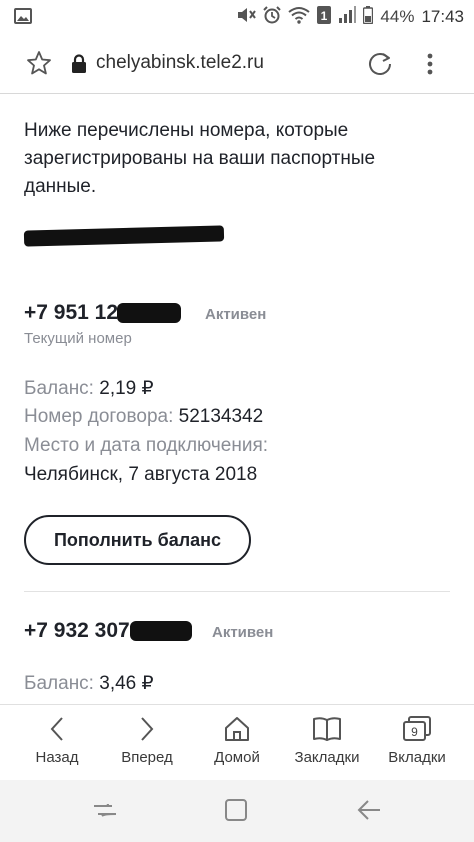 The height and width of the screenshot is (842, 474). I want to click on url-field: chelyabinsk.tele2.ru, so click(180, 63).